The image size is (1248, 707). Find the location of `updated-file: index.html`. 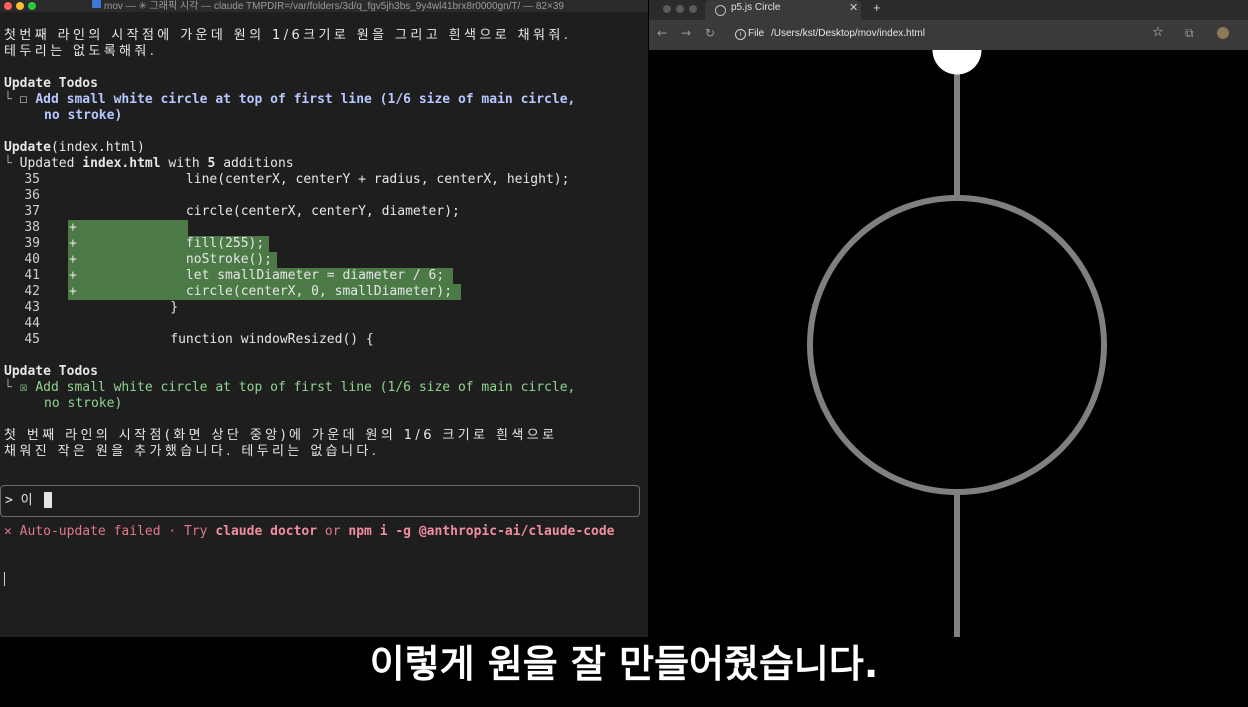

updated-file: index.html is located at coordinates (121, 163).